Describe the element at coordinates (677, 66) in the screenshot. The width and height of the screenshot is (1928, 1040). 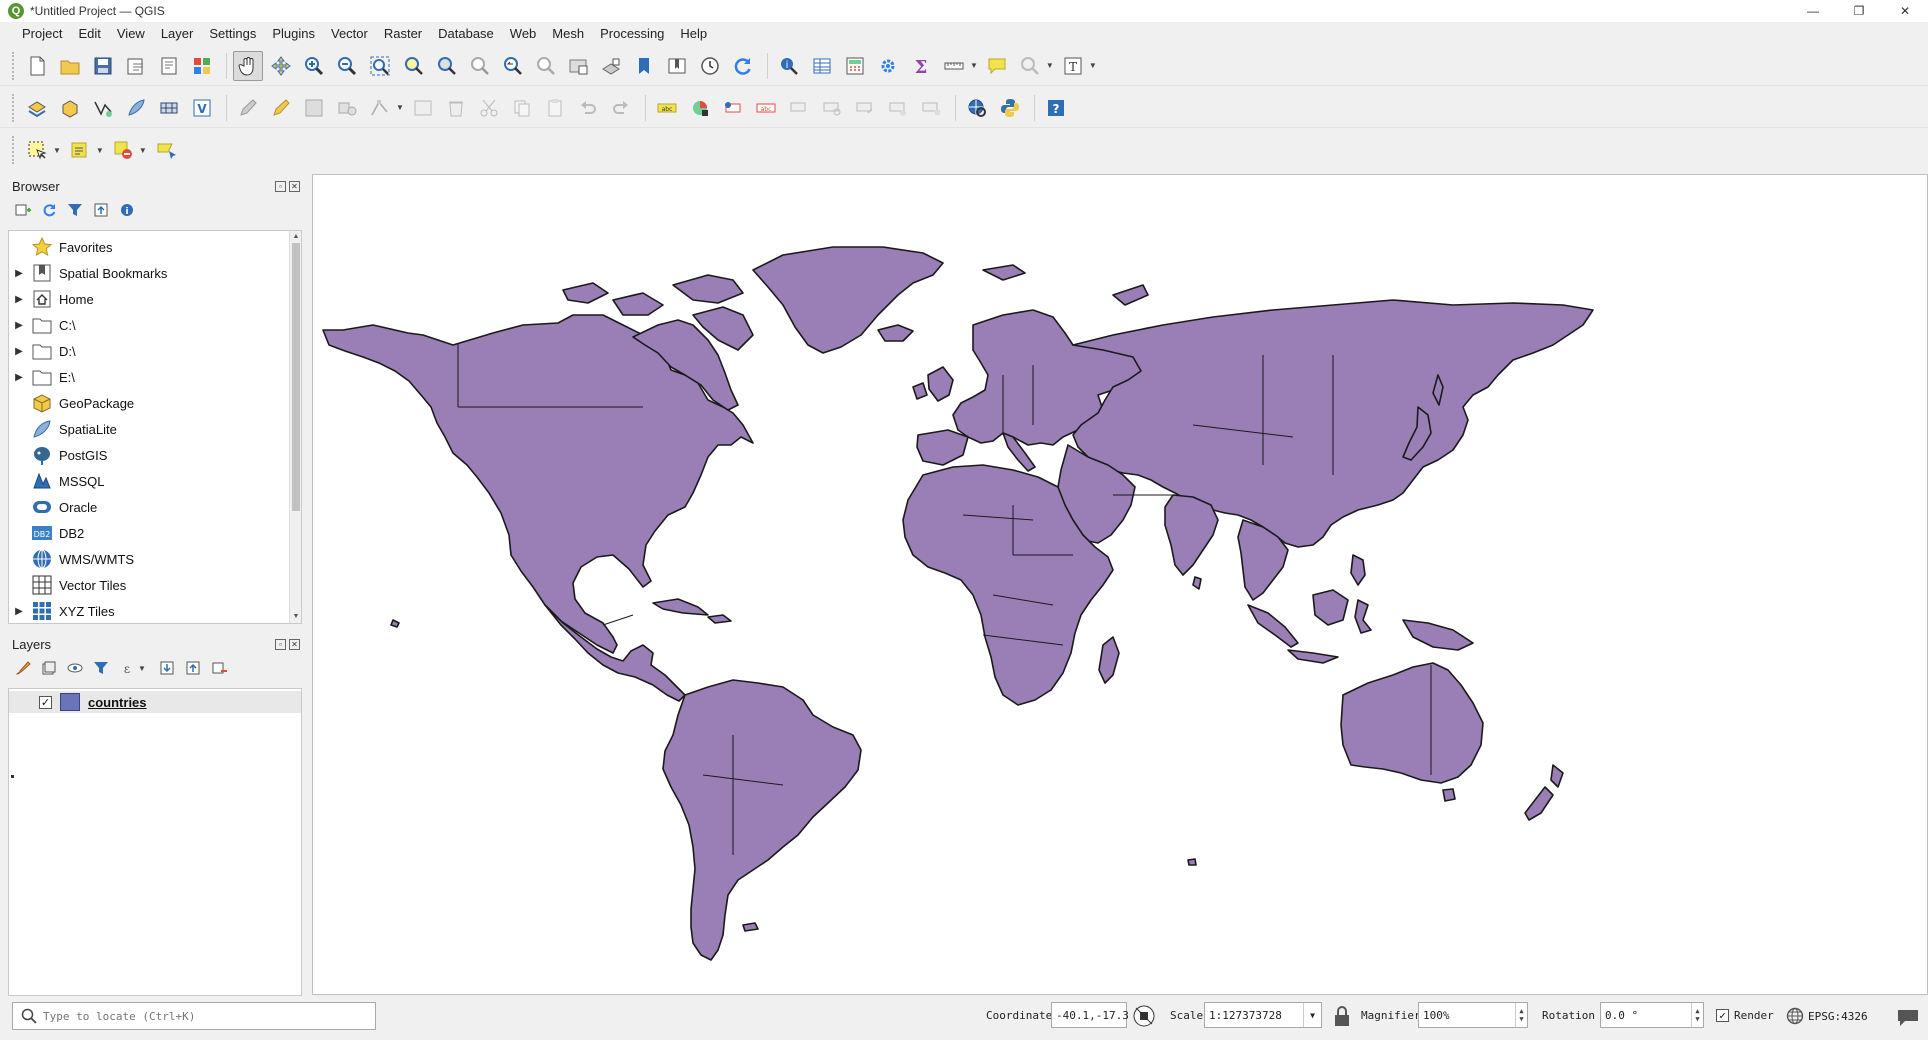
I see `show-bookmarks-button` at that location.